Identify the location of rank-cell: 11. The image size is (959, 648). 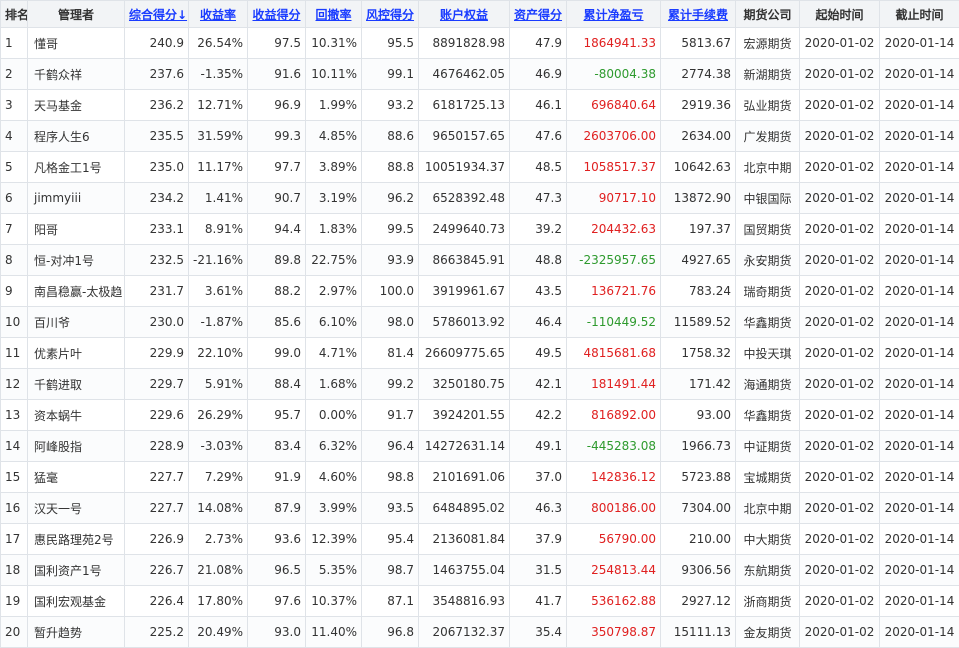
(14, 353).